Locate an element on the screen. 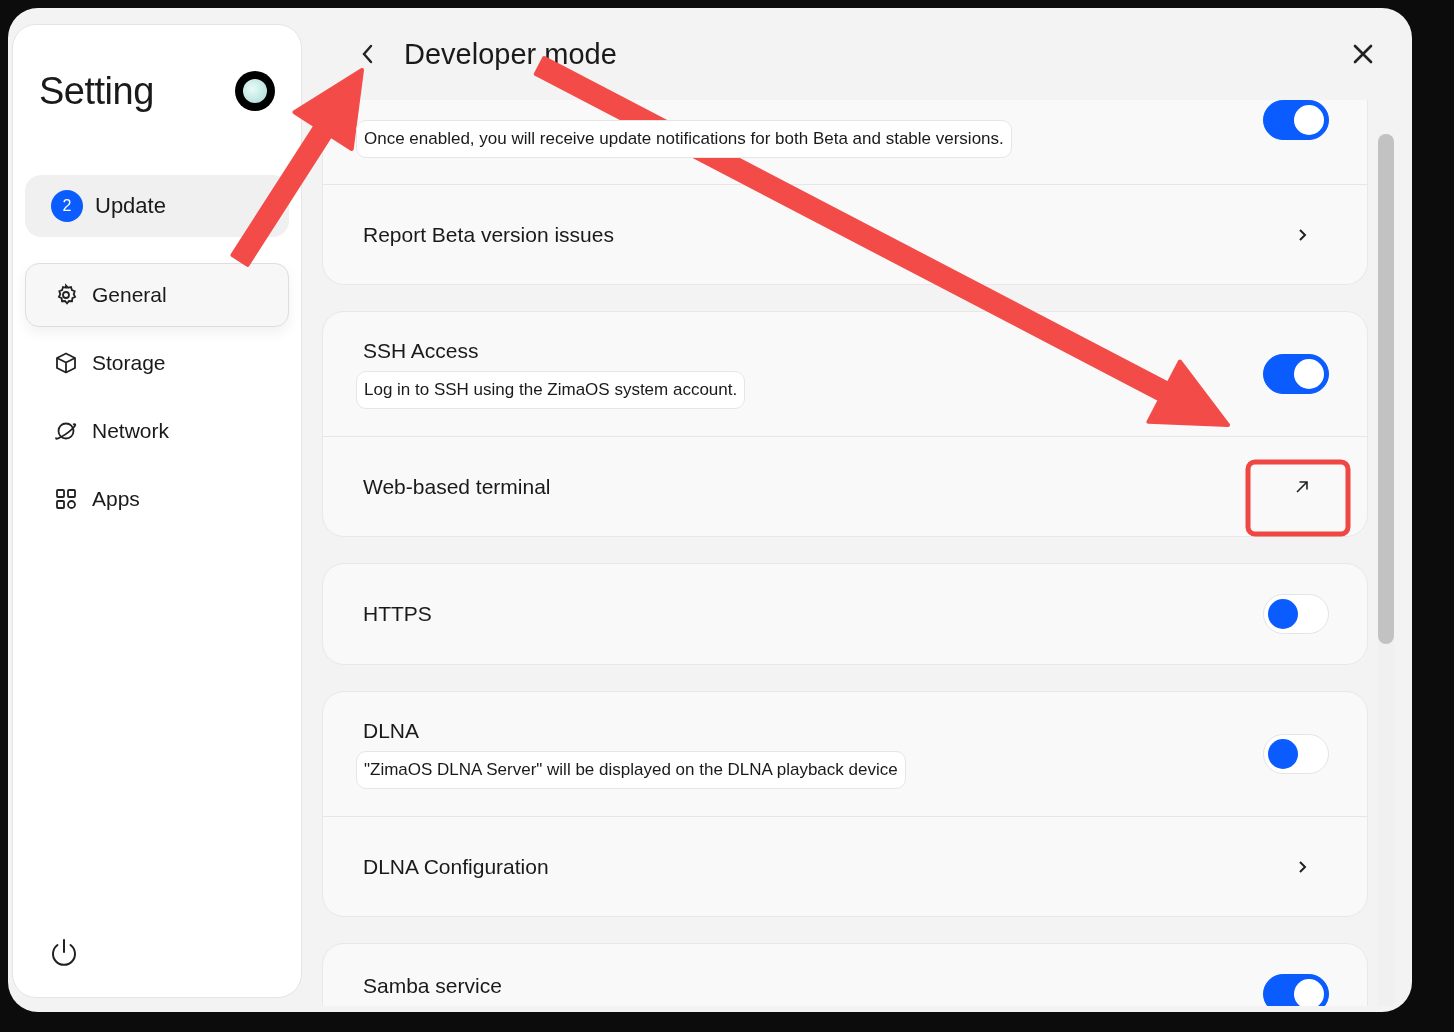  grid-icon is located at coordinates (66, 499).